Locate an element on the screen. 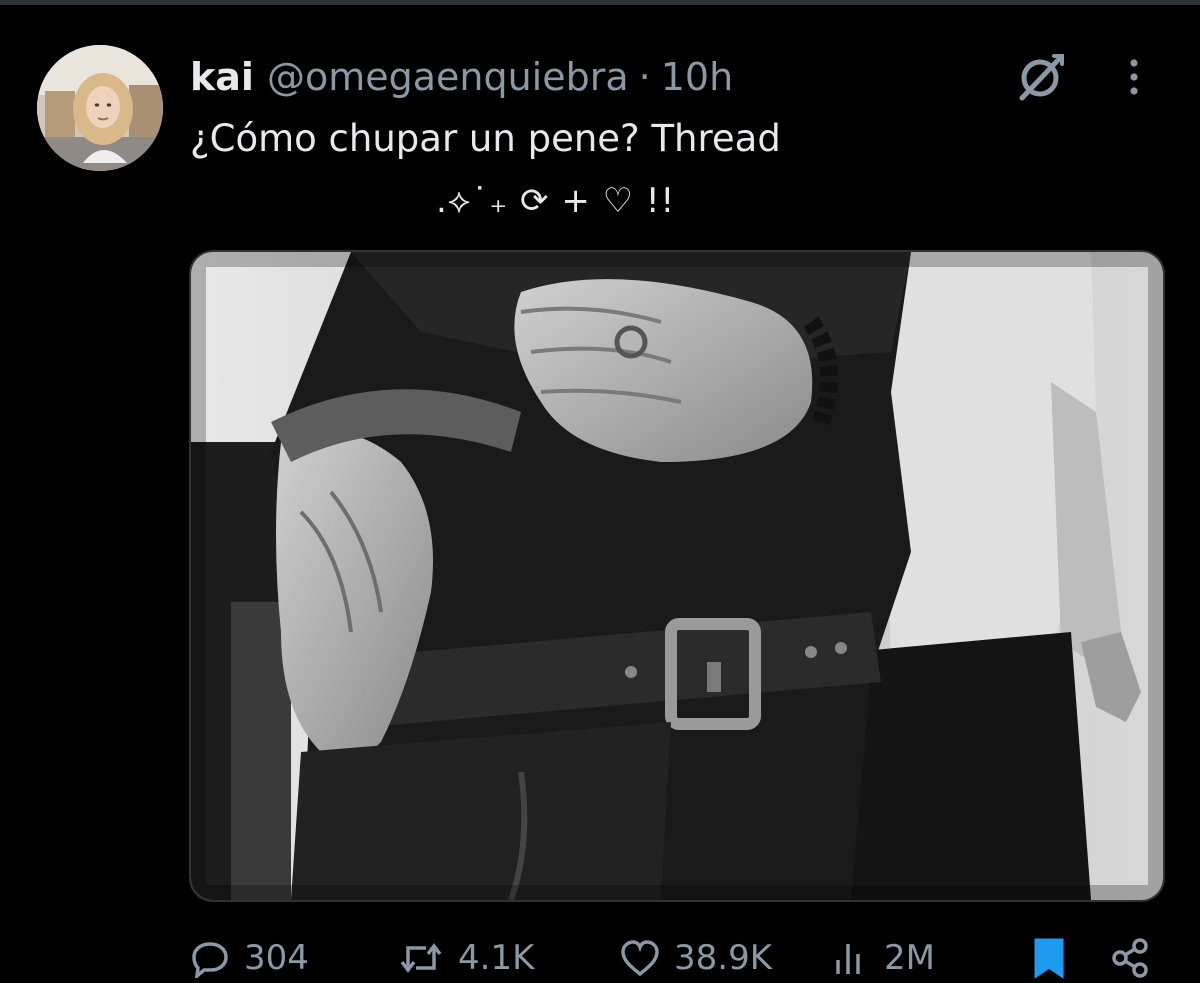  like-button: 38.9K is located at coordinates (696, 958).